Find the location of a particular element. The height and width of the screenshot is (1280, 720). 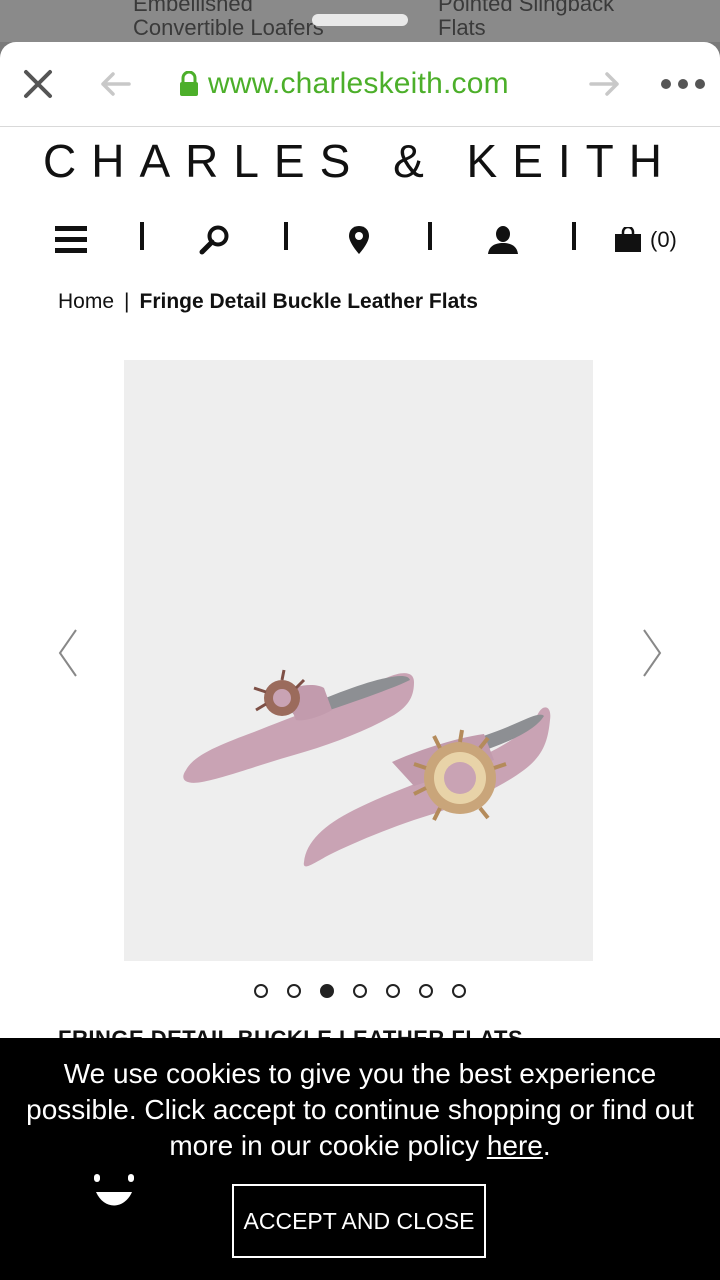

user-icon is located at coordinates (503, 240).